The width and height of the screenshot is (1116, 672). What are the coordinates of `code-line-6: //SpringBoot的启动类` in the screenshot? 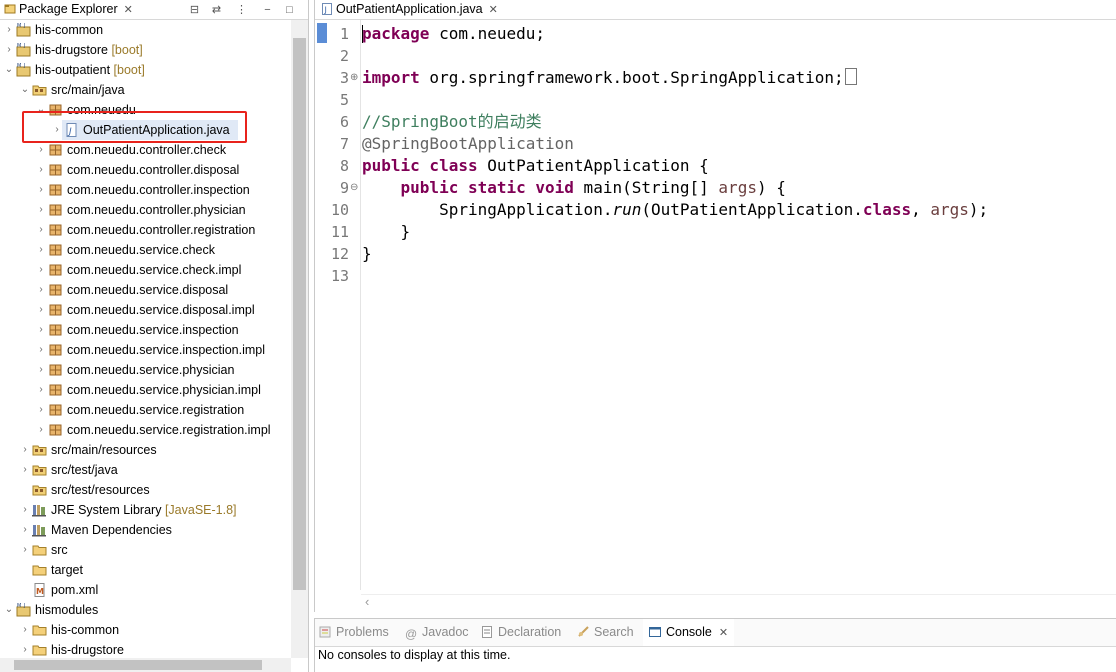 It's located at (452, 121).